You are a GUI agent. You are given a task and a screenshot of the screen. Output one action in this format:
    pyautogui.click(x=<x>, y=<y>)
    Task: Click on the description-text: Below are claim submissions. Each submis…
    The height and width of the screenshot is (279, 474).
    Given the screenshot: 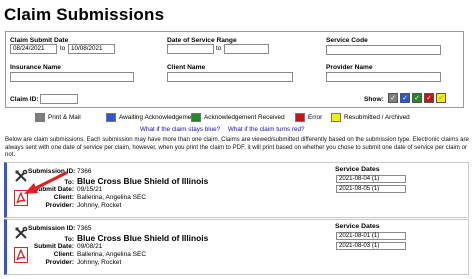 What is the action you would take?
    pyautogui.click(x=237, y=147)
    